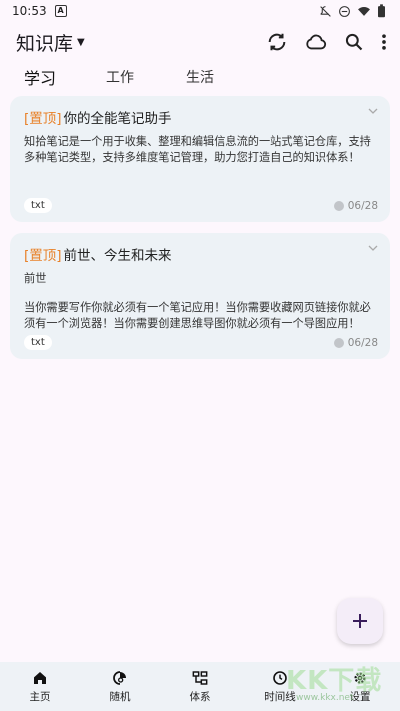 Image resolution: width=400 pixels, height=711 pixels. I want to click on watermark-url: www.kkx.net, so click(325, 698).